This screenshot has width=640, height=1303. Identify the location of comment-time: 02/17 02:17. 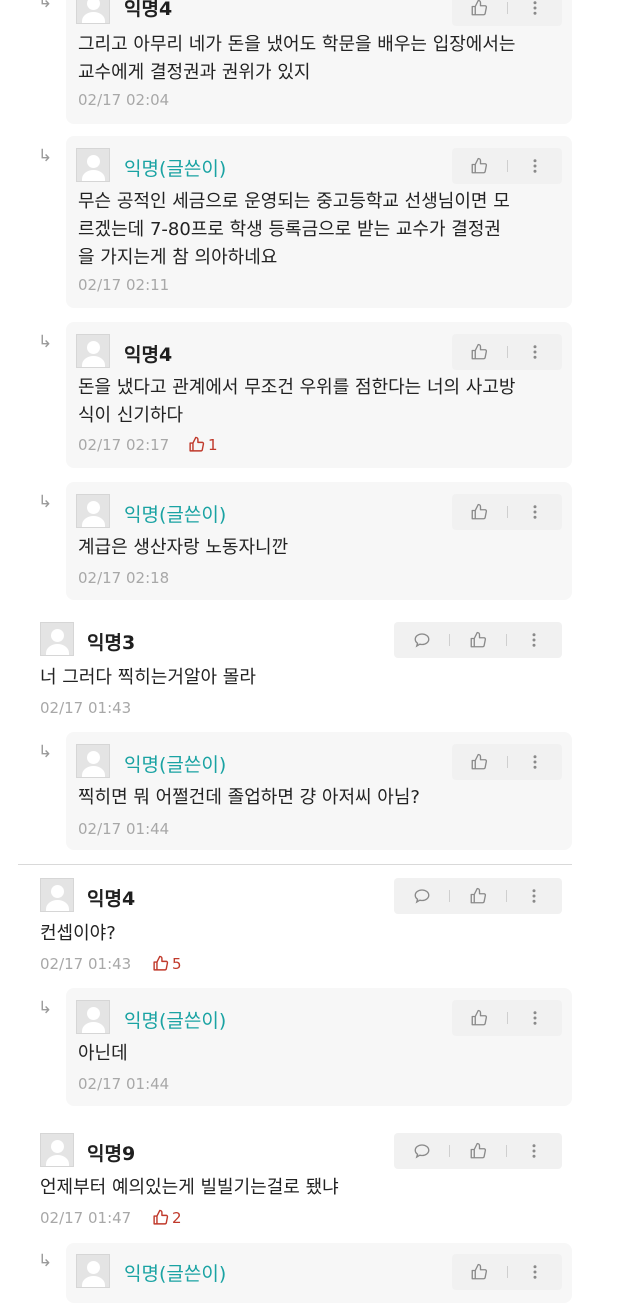
(124, 445).